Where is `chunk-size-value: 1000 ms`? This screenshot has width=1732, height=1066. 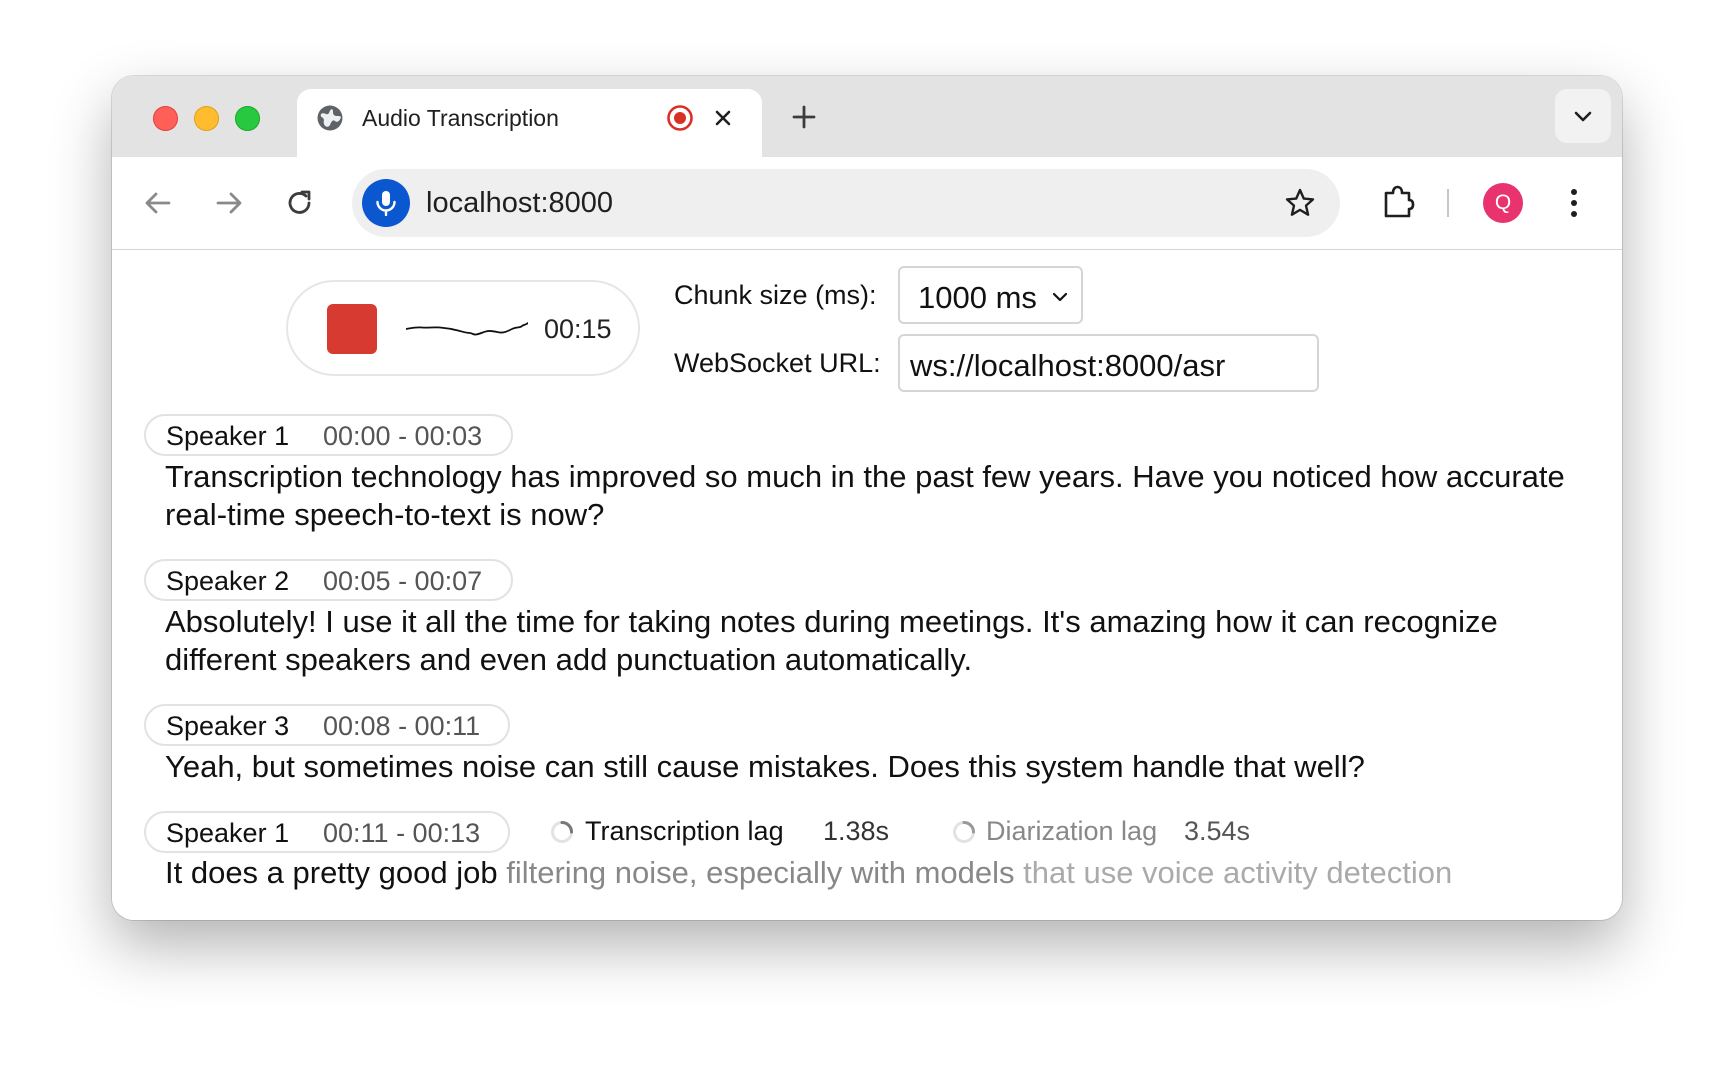 chunk-size-value: 1000 ms is located at coordinates (977, 297).